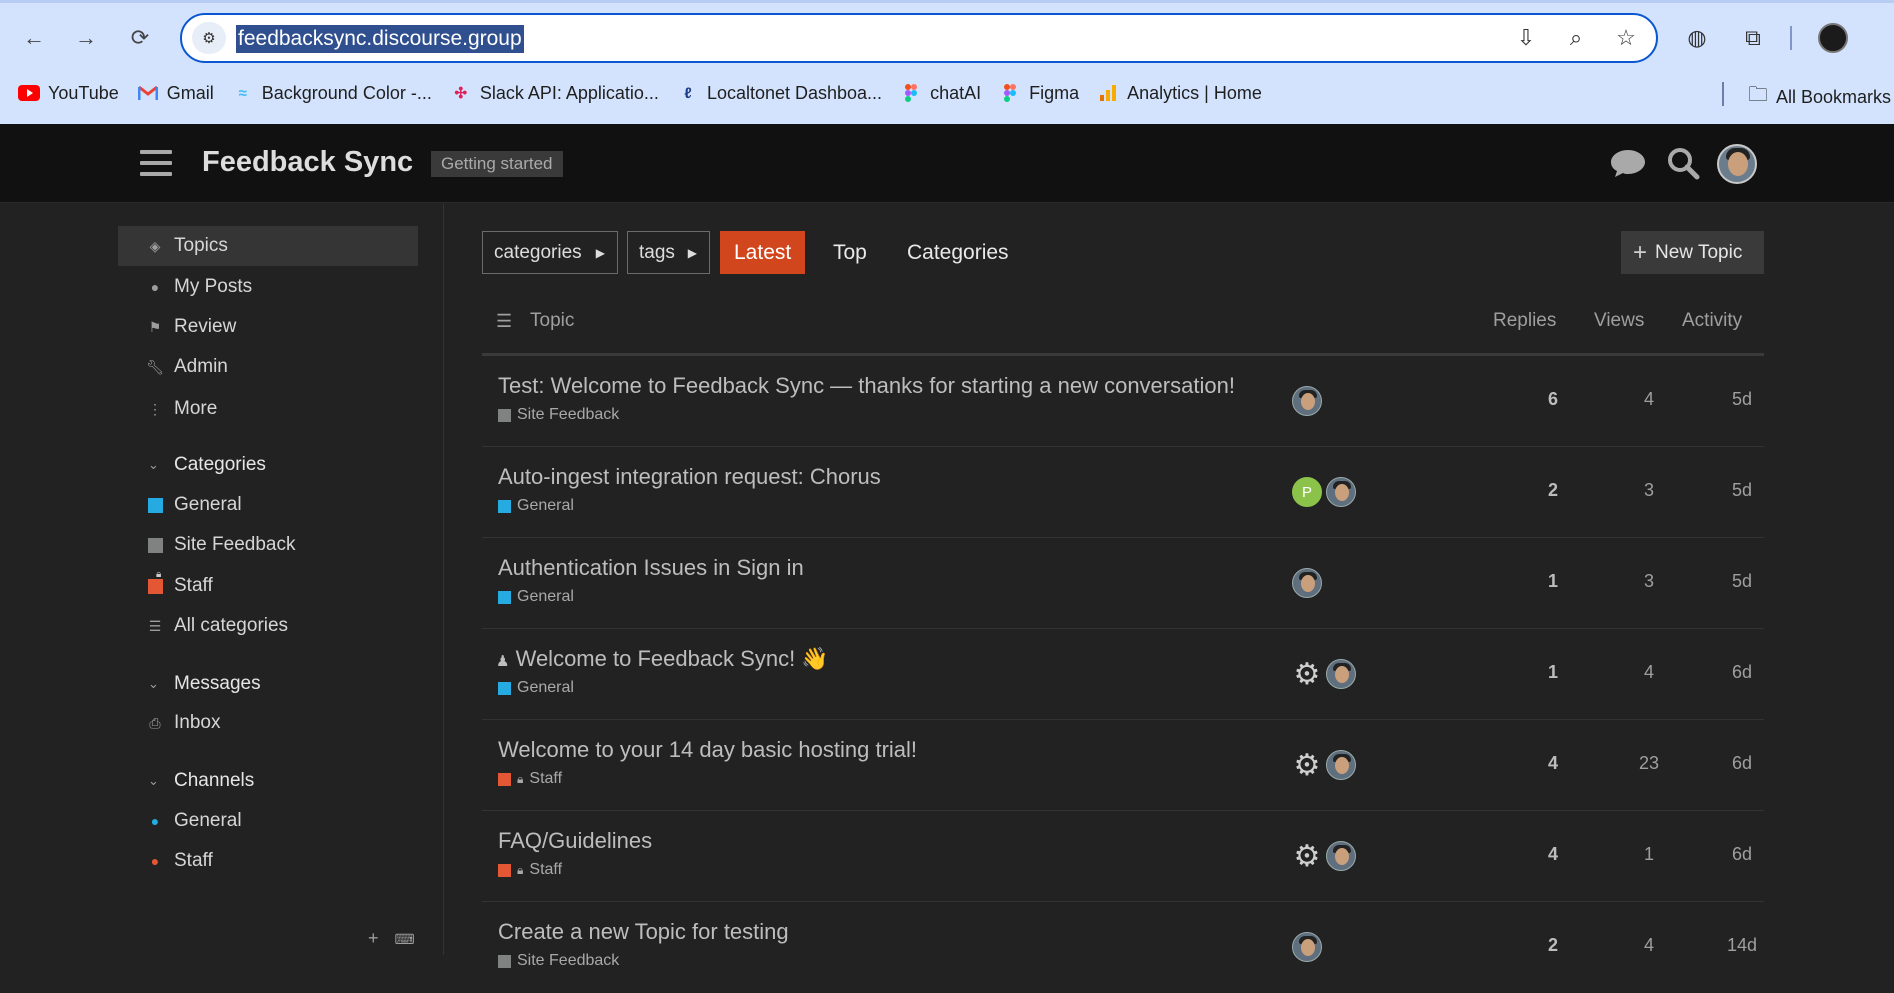  I want to click on topic-title: Create a new Topic for testing, so click(643, 932).